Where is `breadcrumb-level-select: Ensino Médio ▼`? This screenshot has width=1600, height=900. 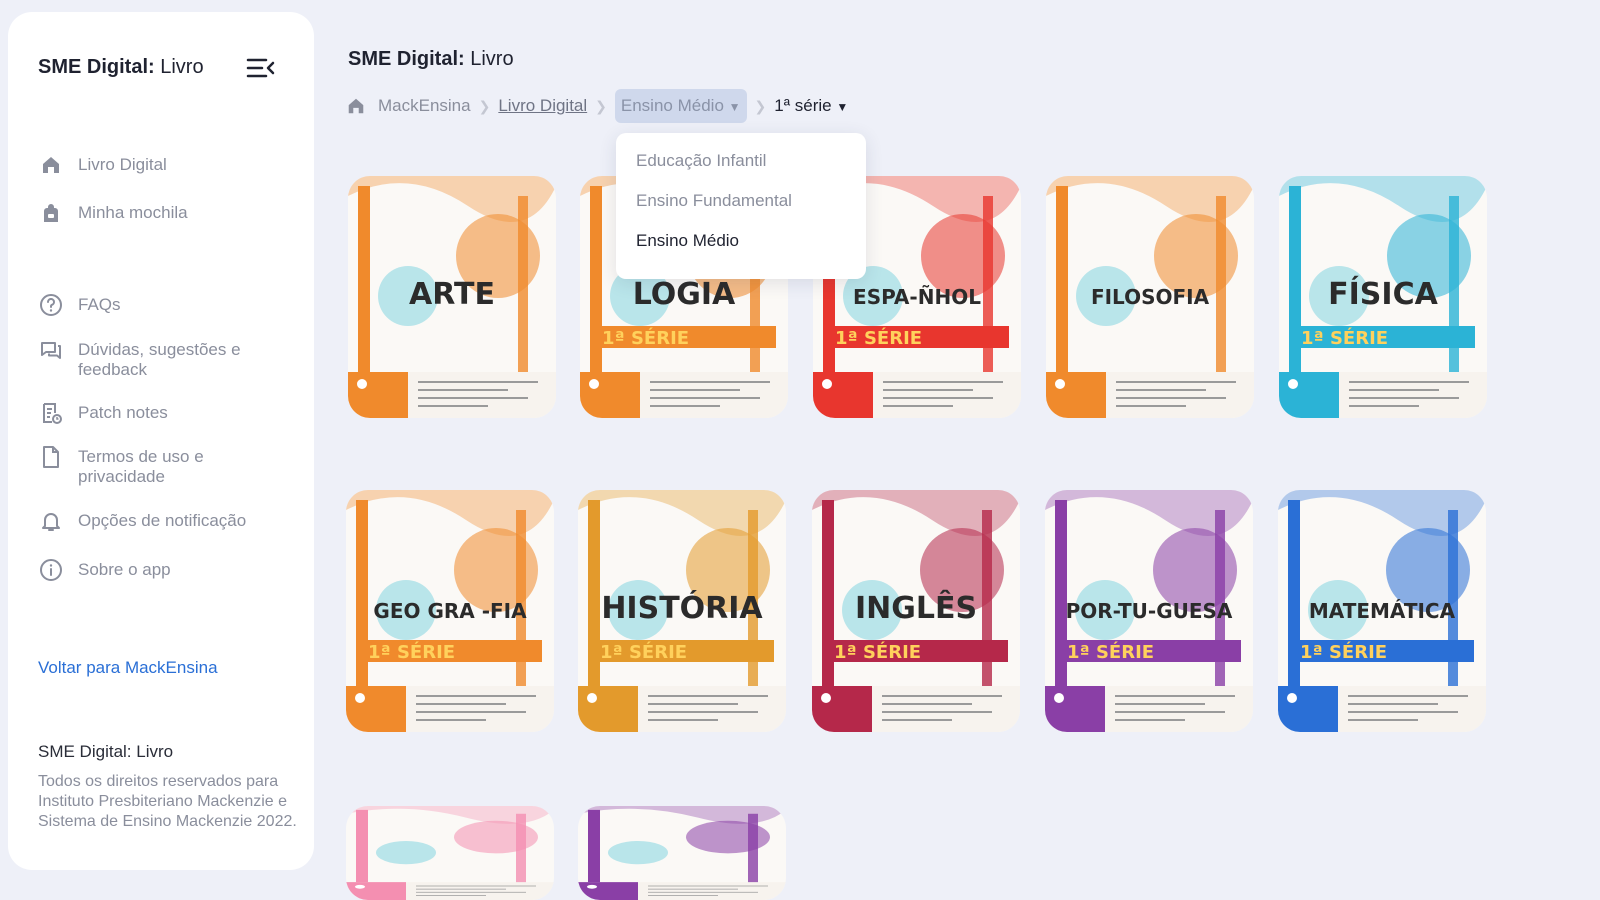 breadcrumb-level-select: Ensino Médio ▼ is located at coordinates (680, 106).